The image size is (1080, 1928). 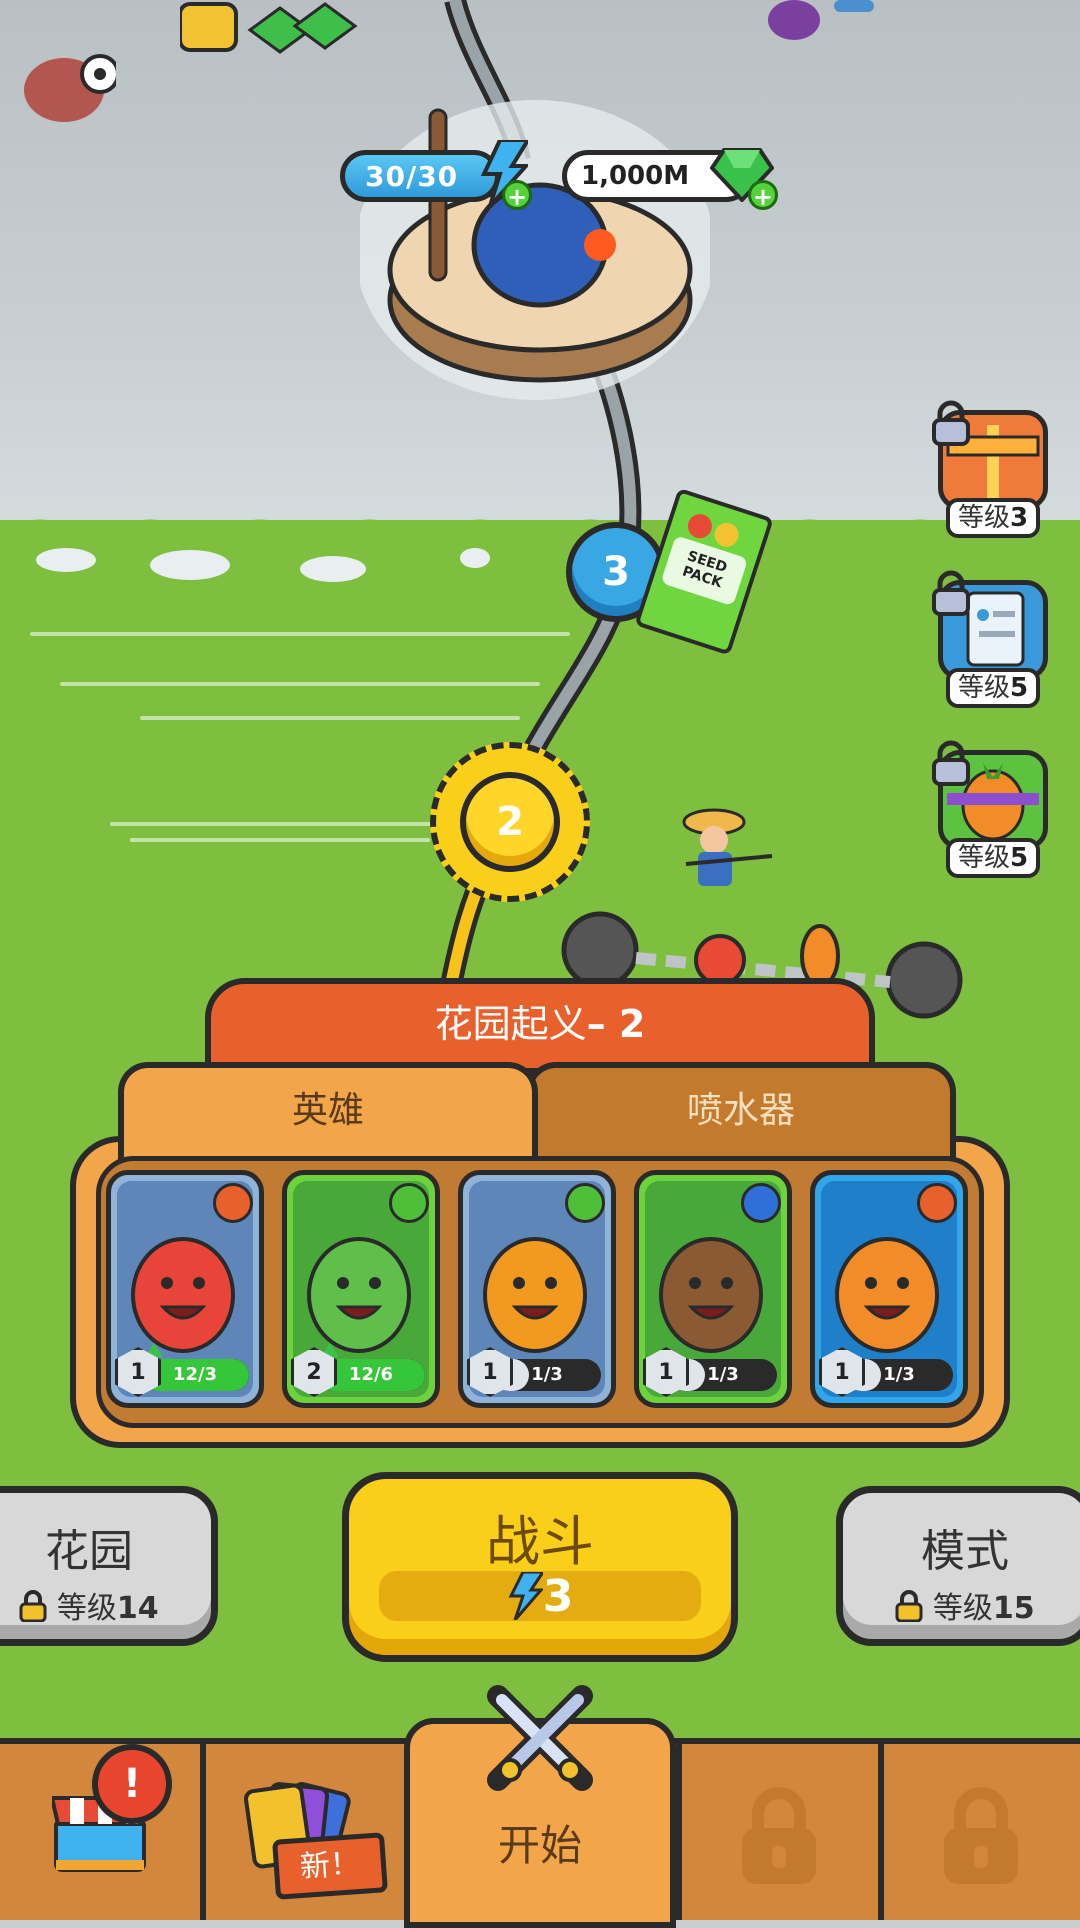 I want to click on fight-cost-value: 3, so click(x=558, y=1596).